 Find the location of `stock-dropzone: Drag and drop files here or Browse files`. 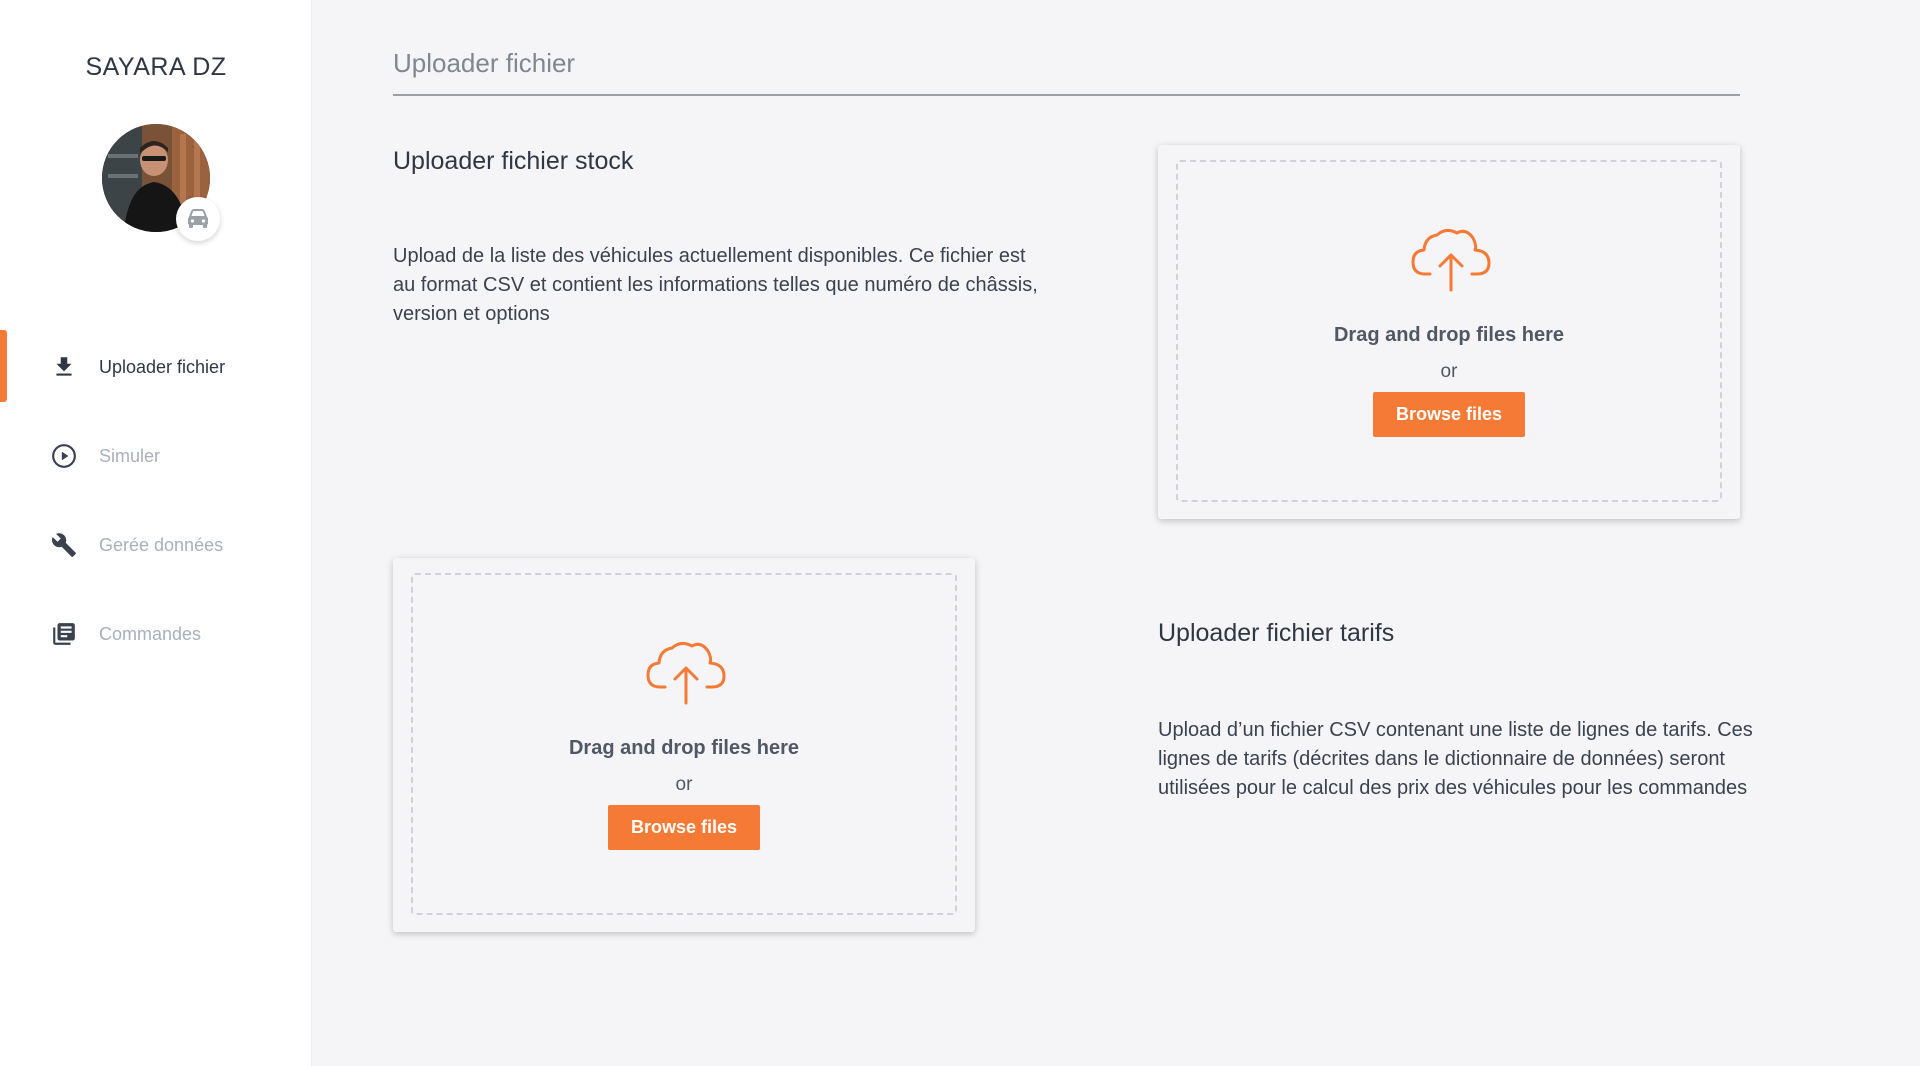

stock-dropzone: Drag and drop files here or Browse files is located at coordinates (1449, 331).